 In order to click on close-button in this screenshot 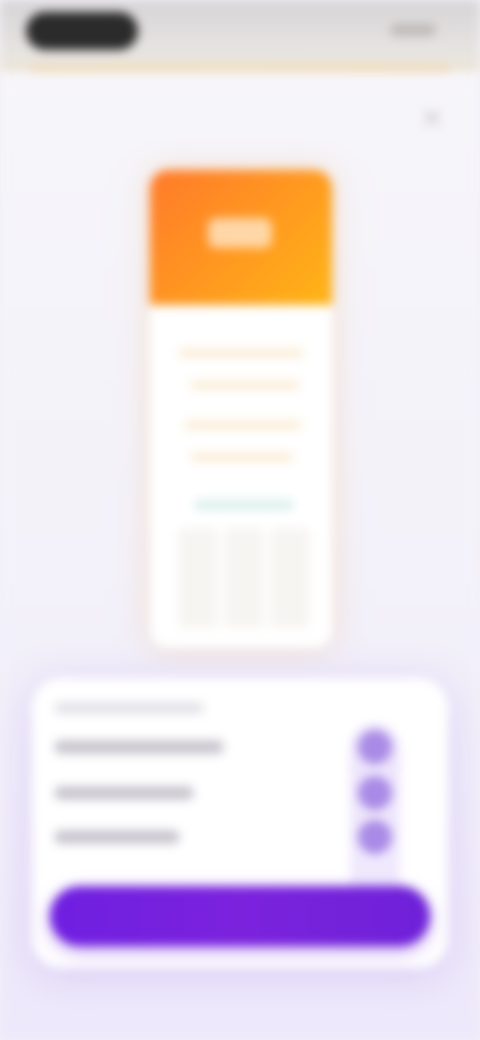, I will do `click(432, 118)`.